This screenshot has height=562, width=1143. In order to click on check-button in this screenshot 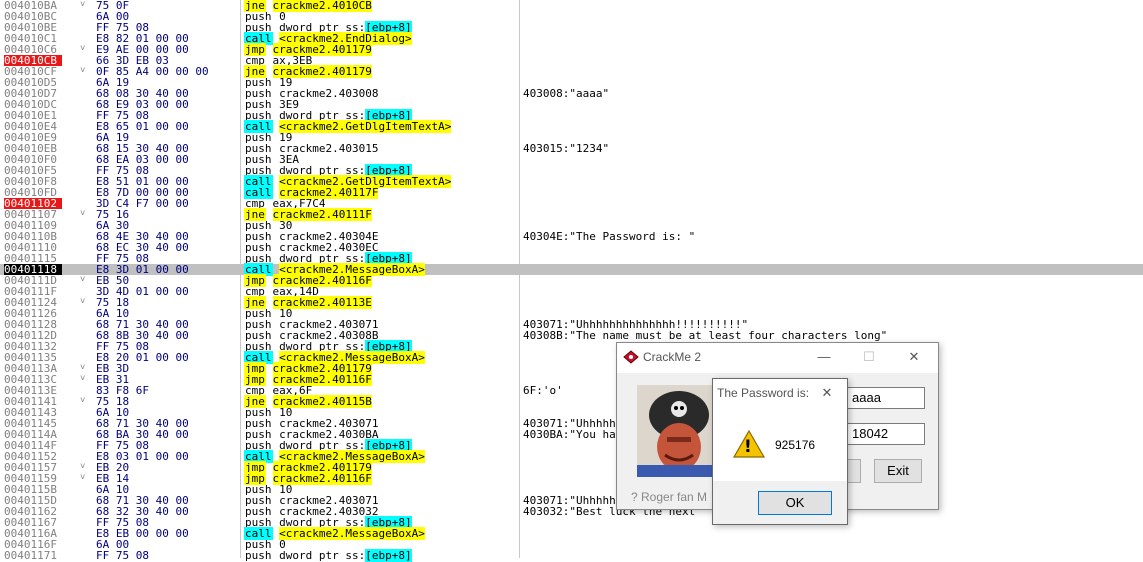, I will do `click(854, 471)`.